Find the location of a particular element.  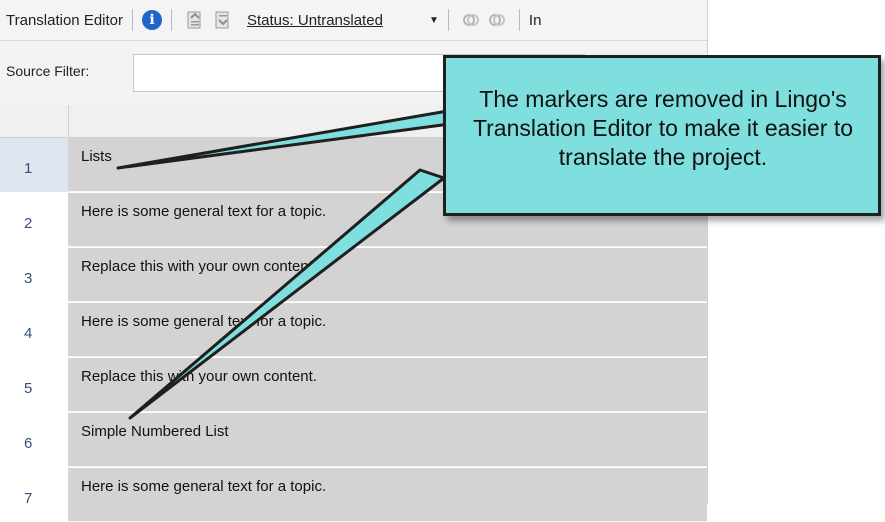

row-number: 2 is located at coordinates (34, 220).